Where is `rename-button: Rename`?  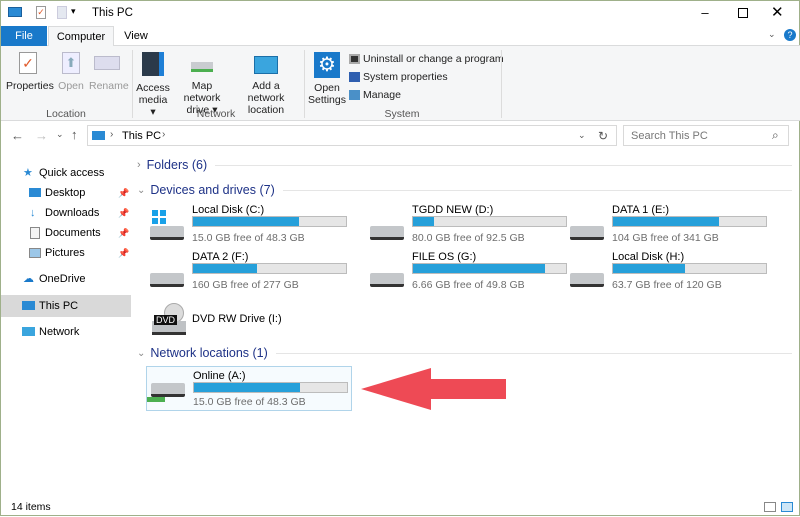 rename-button: Rename is located at coordinates (109, 72).